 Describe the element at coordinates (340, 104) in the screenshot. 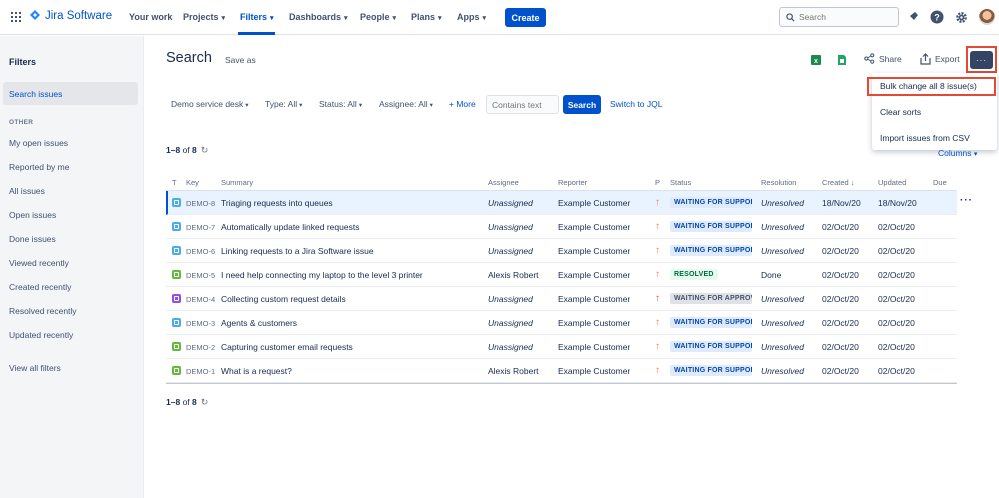

I see `status-filter: Status: All ▾` at that location.